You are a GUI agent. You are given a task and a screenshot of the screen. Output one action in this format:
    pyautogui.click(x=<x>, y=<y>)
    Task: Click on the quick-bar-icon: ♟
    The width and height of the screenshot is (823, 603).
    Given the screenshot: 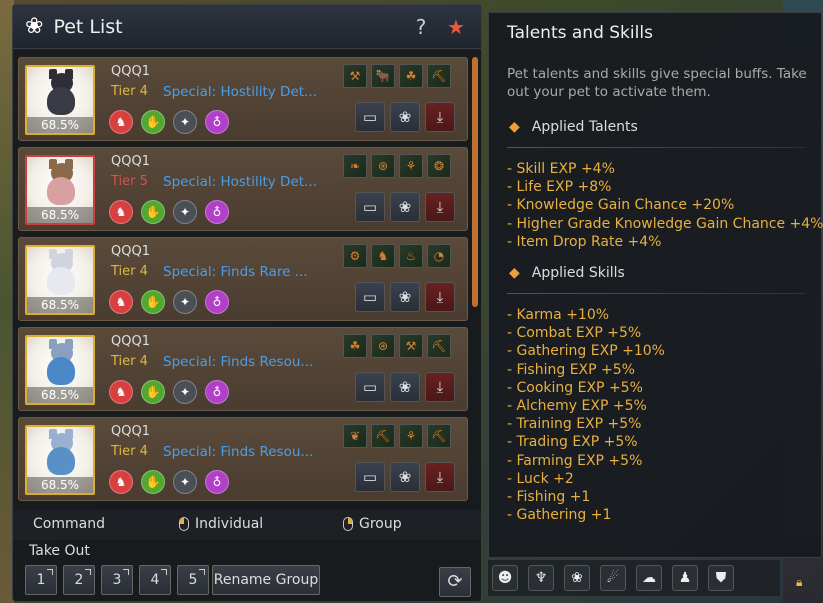 What is the action you would take?
    pyautogui.click(x=685, y=578)
    